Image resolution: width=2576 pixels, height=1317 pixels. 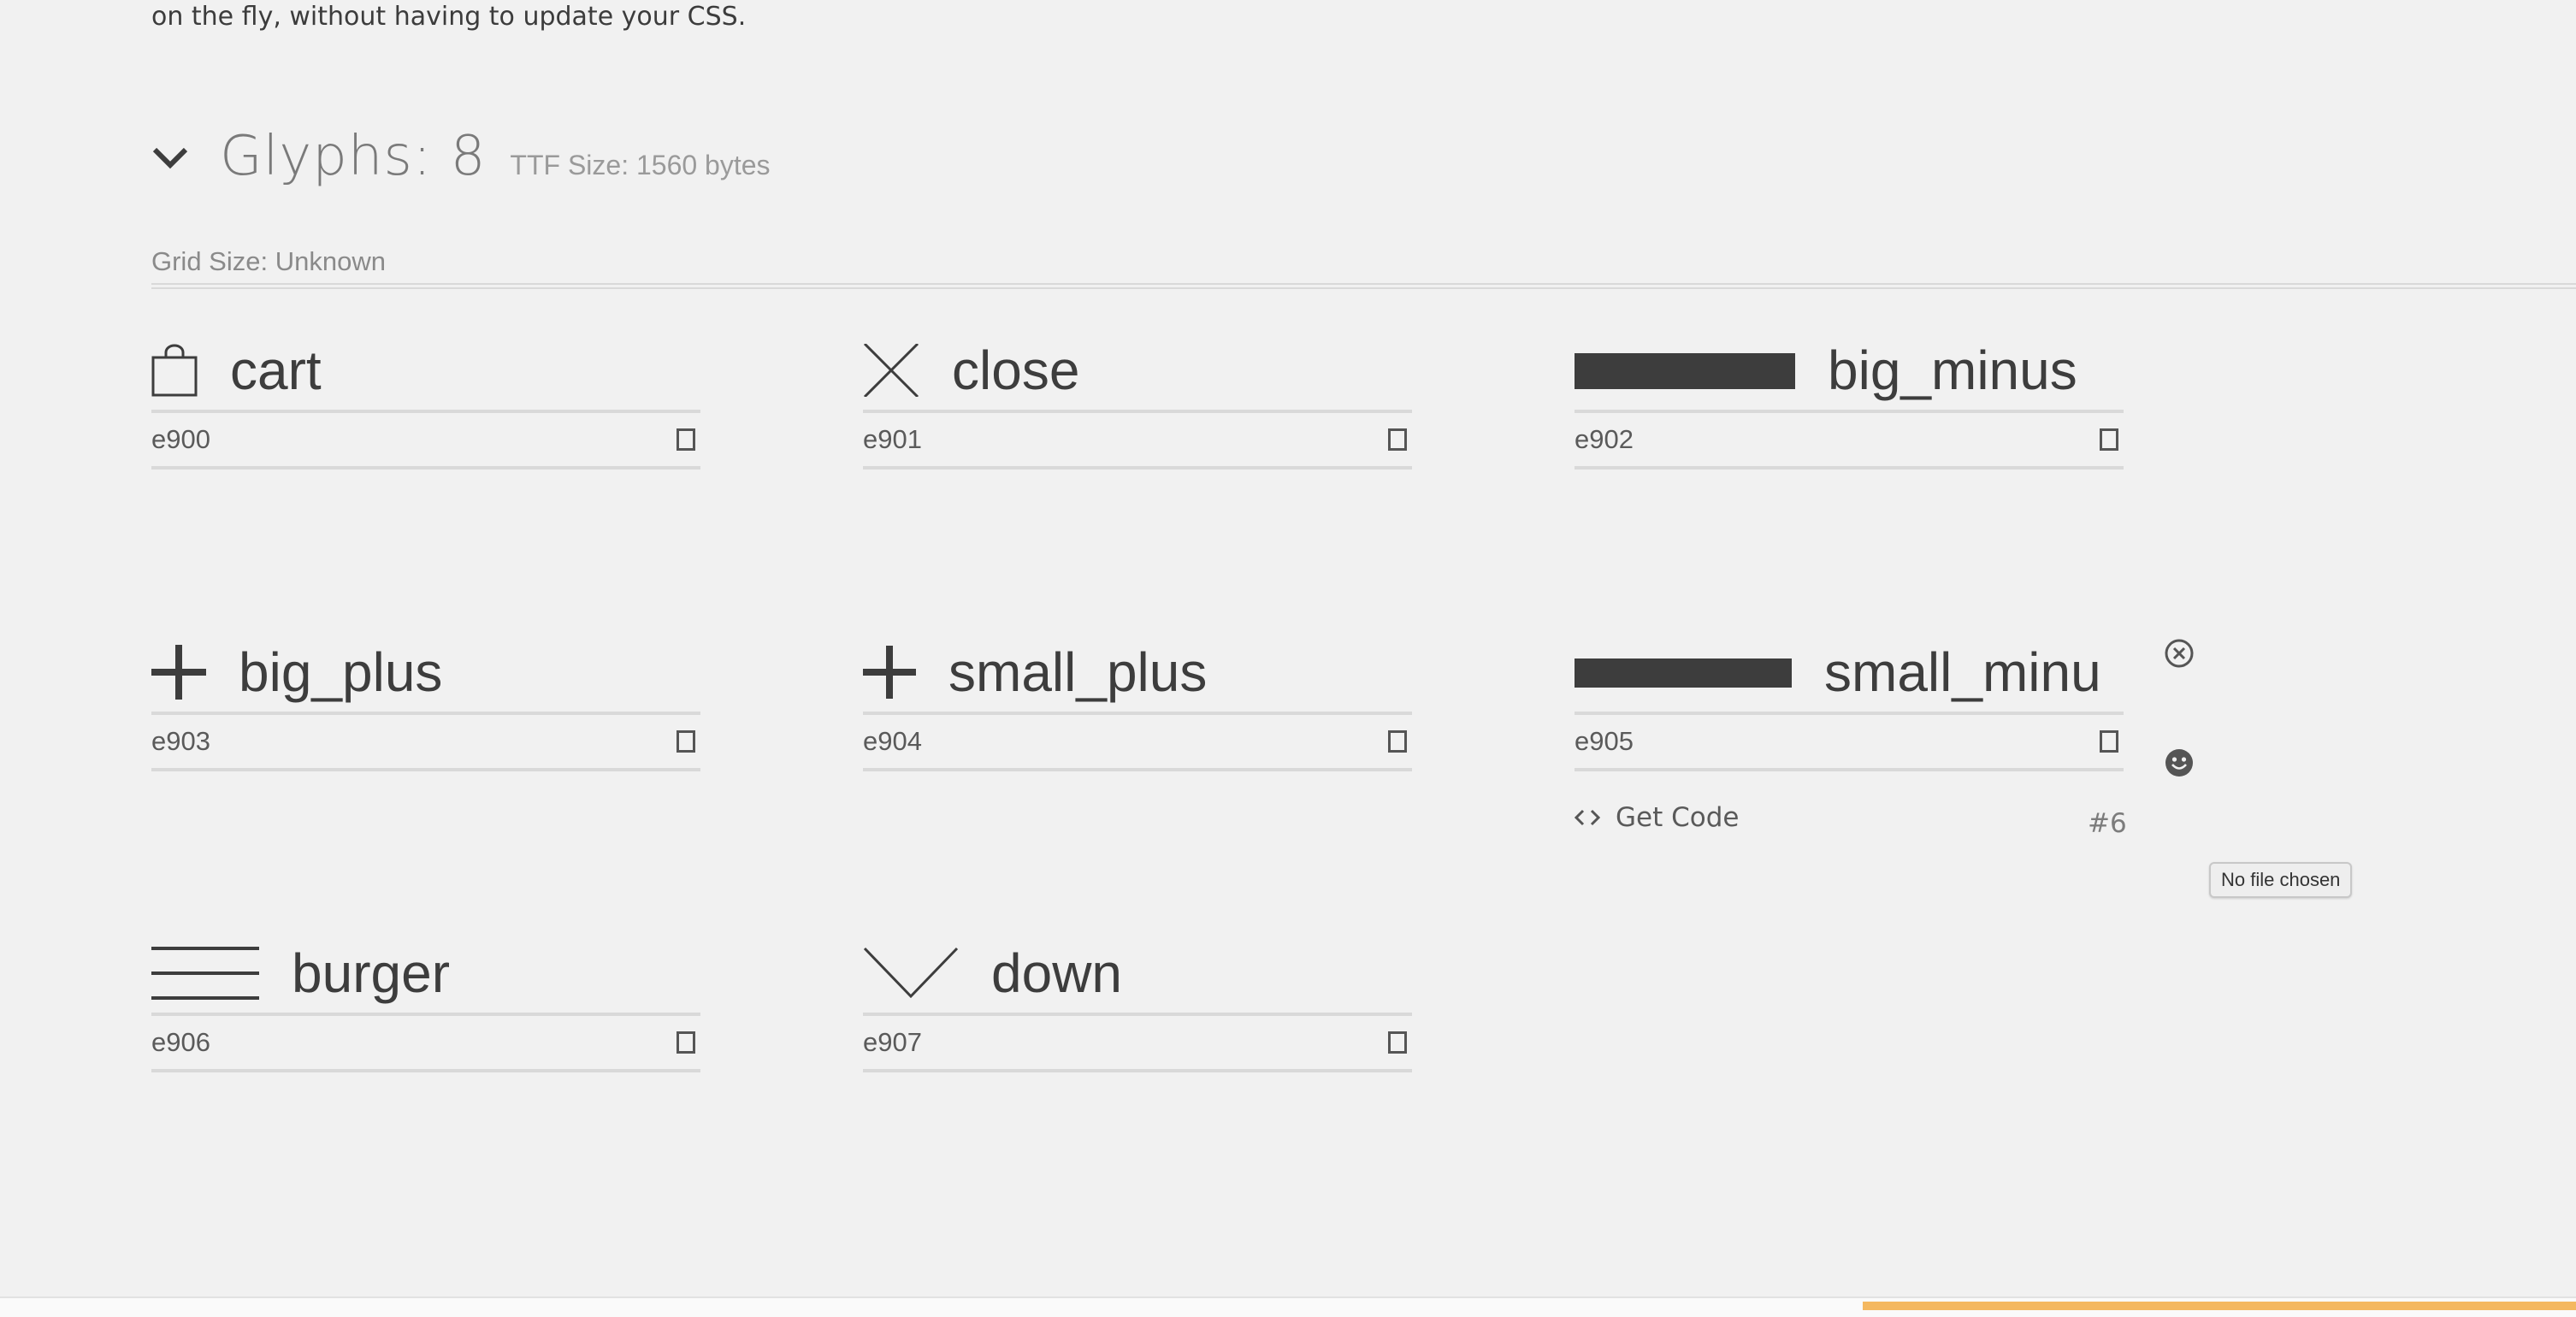 I want to click on glyph-code: e904, so click(x=892, y=741).